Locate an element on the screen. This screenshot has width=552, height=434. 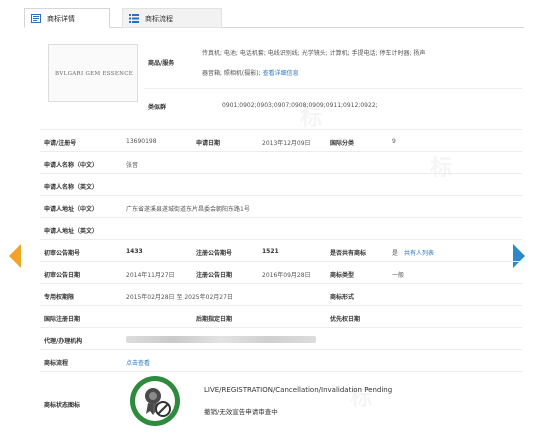
prelim-date-value: 2014年11月27日 is located at coordinates (150, 275).